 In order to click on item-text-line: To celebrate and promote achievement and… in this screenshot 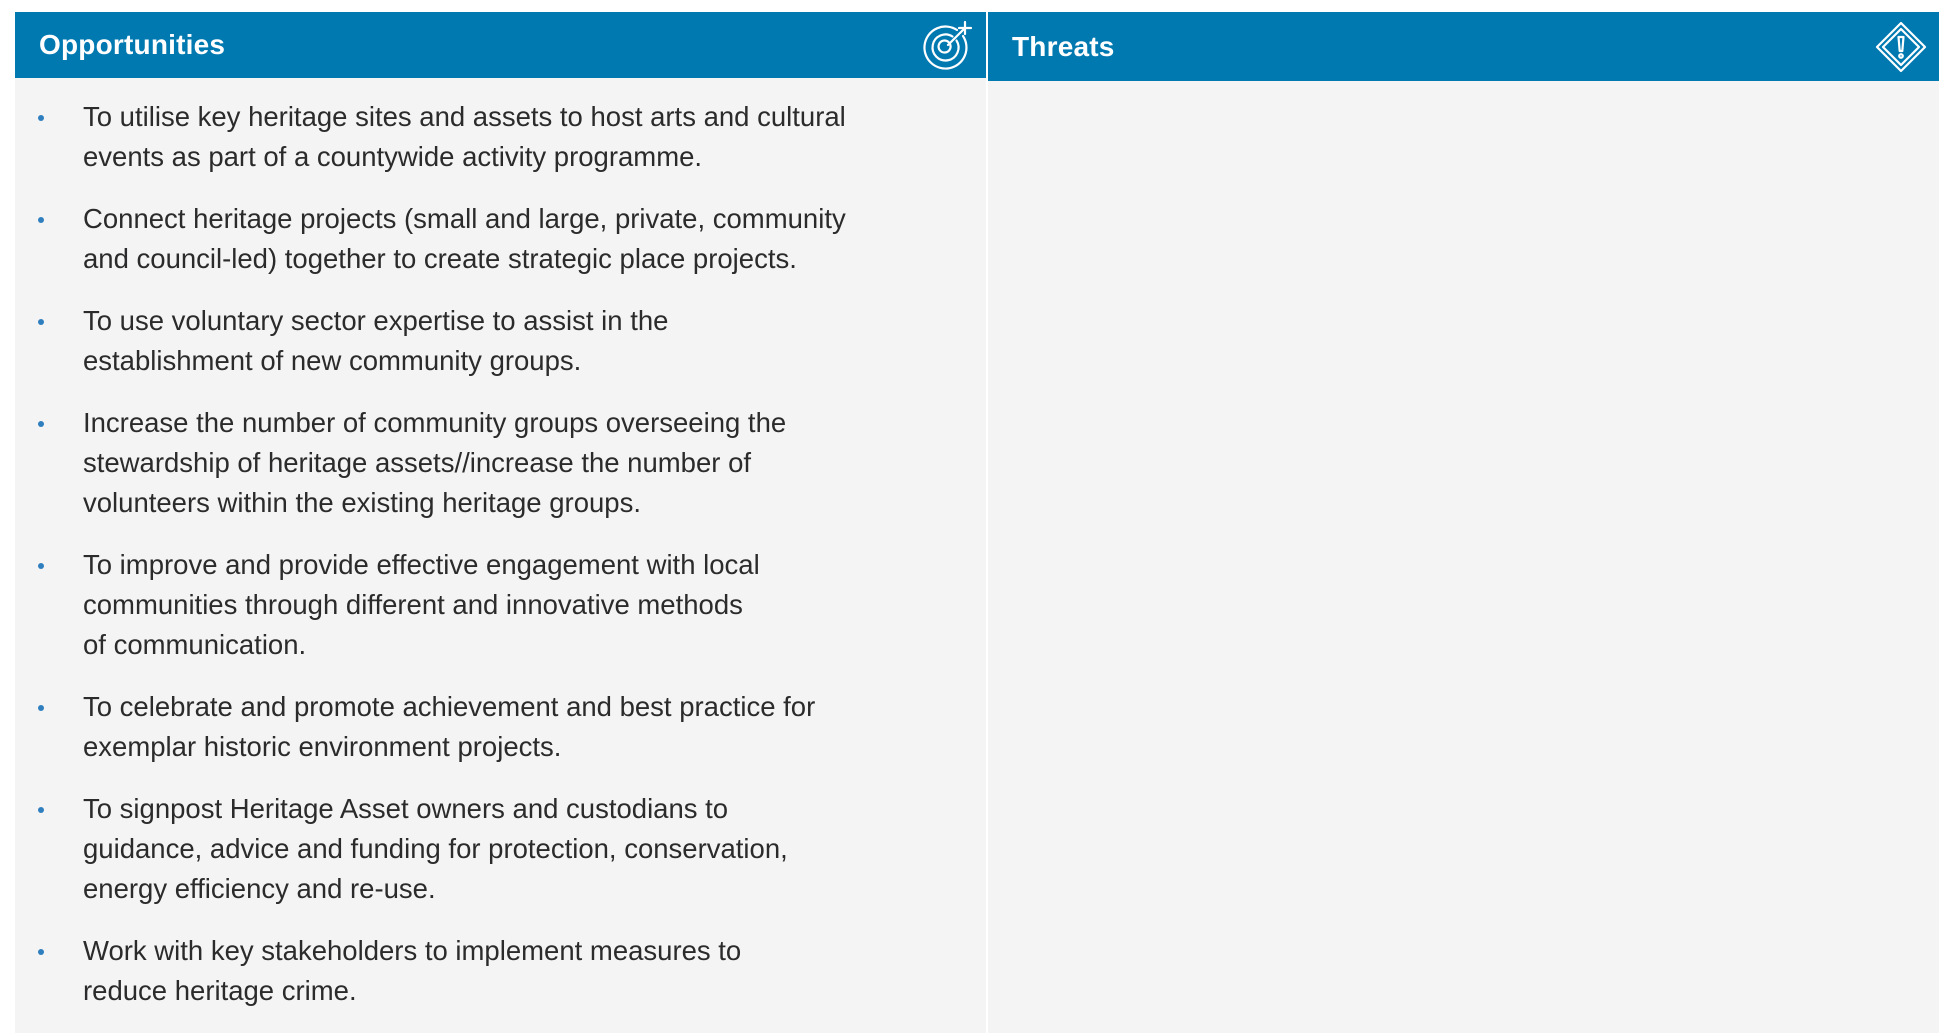, I will do `click(449, 706)`.